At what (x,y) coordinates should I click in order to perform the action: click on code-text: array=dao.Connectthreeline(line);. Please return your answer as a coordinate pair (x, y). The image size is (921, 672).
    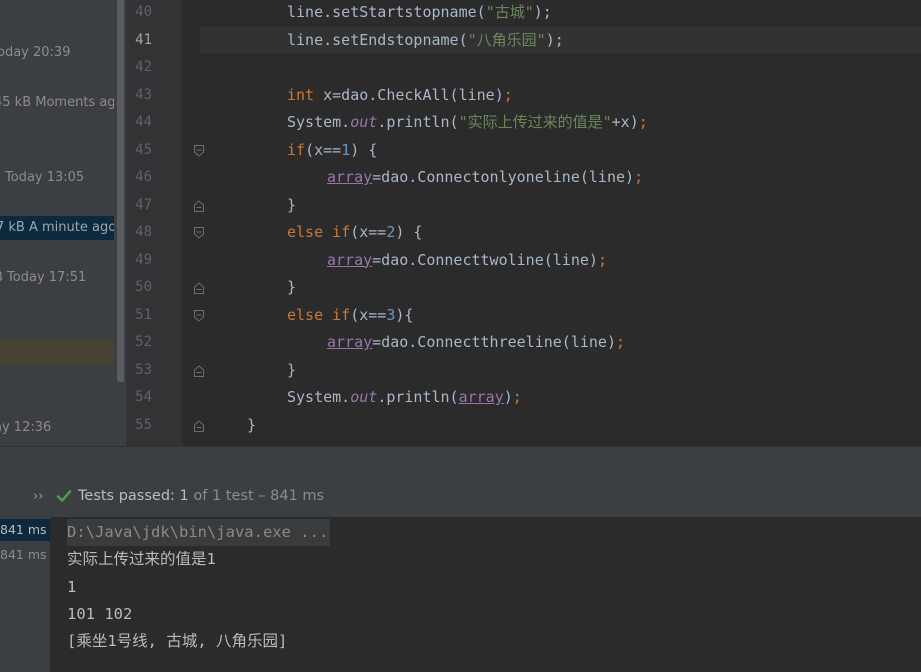
    Looking at the image, I should click on (476, 342).